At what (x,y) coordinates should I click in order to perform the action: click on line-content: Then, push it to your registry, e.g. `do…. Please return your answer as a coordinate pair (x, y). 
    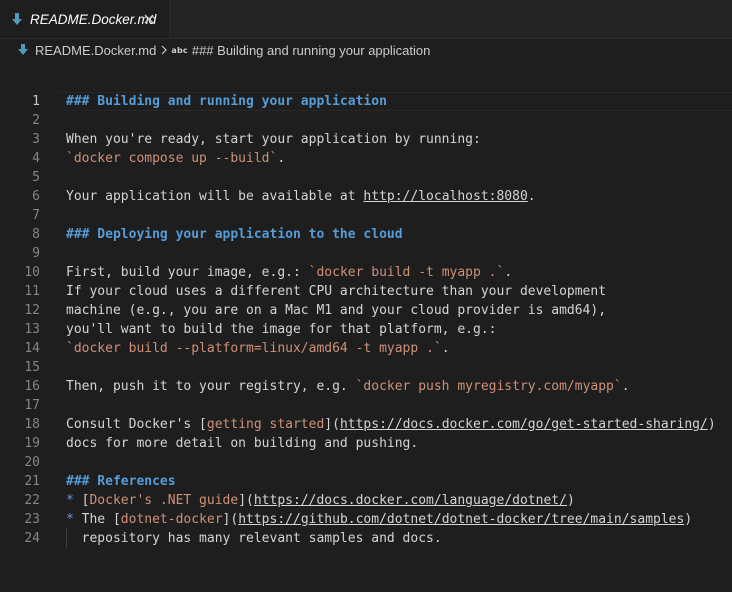
    Looking at the image, I should click on (348, 386).